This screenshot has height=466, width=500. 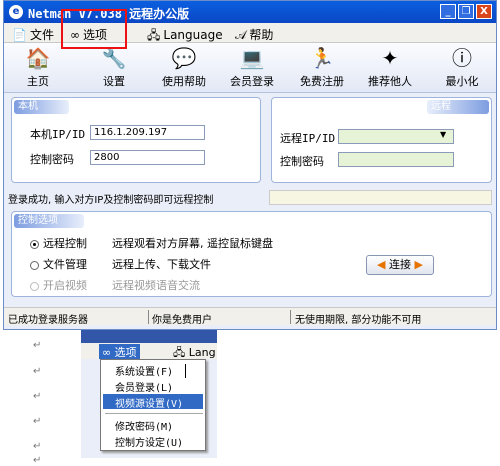 I want to click on file-icon: 📄, so click(x=19, y=35).